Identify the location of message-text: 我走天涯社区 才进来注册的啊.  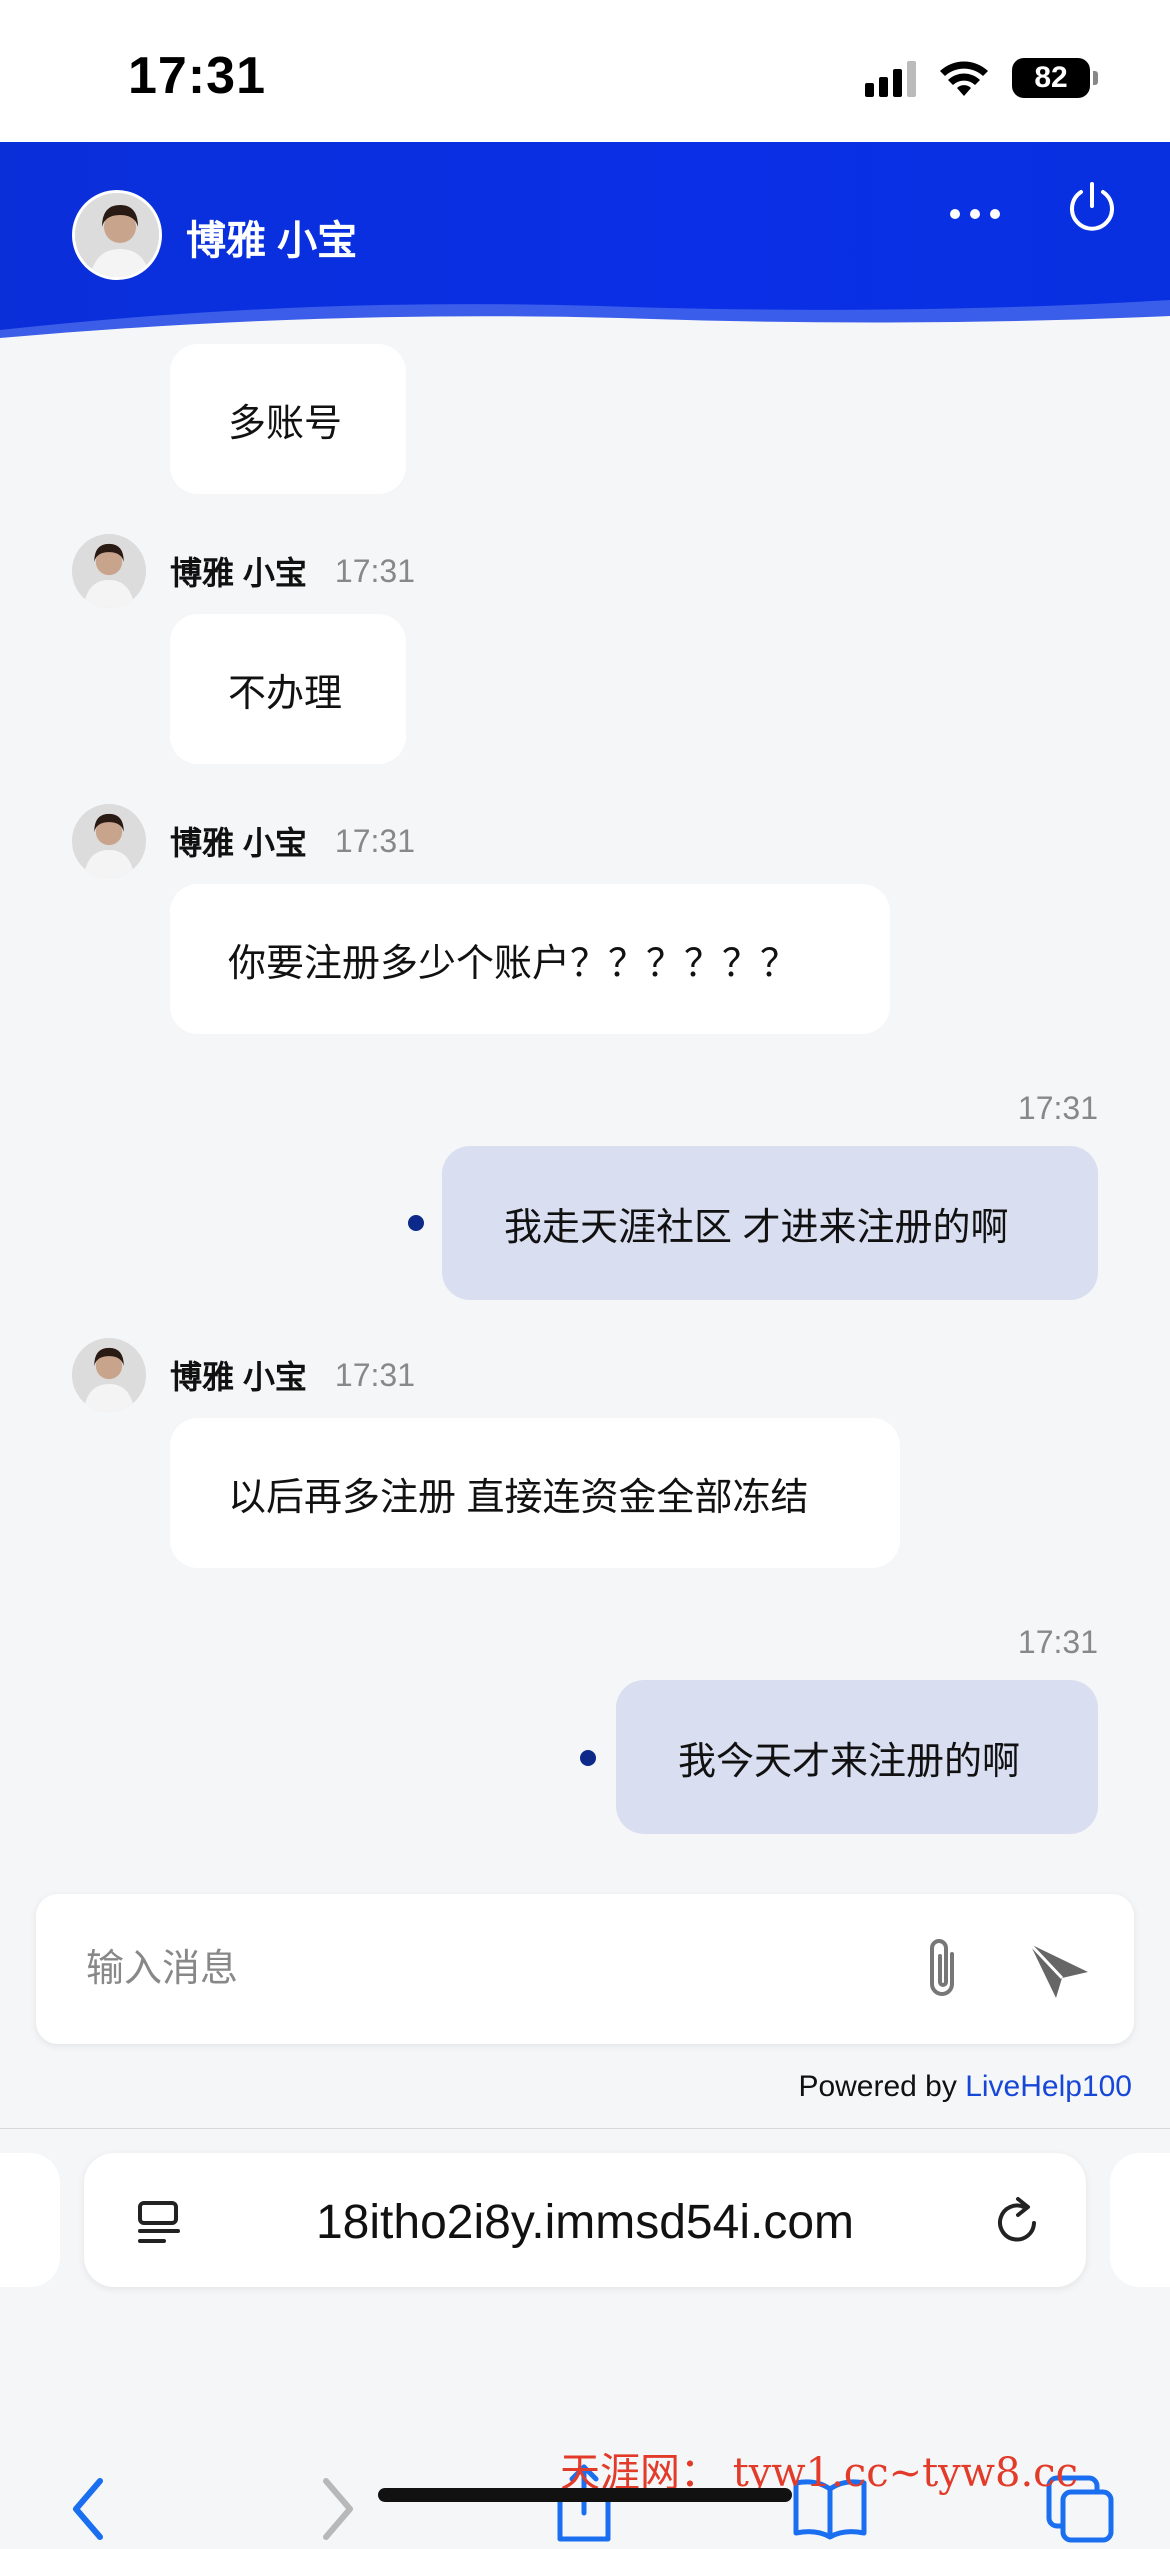
(756, 1227).